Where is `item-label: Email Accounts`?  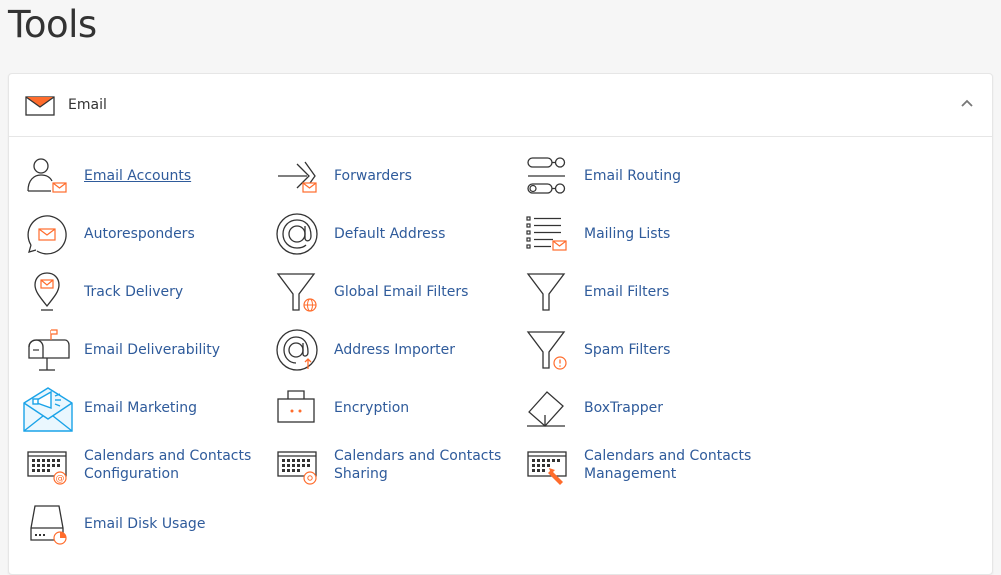 item-label: Email Accounts is located at coordinates (138, 176).